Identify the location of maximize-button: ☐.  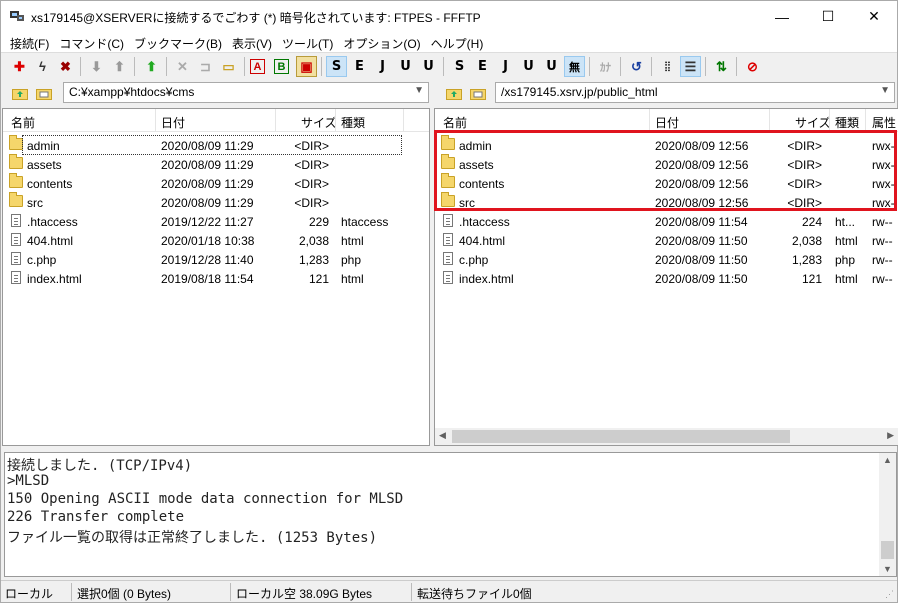
(828, 16).